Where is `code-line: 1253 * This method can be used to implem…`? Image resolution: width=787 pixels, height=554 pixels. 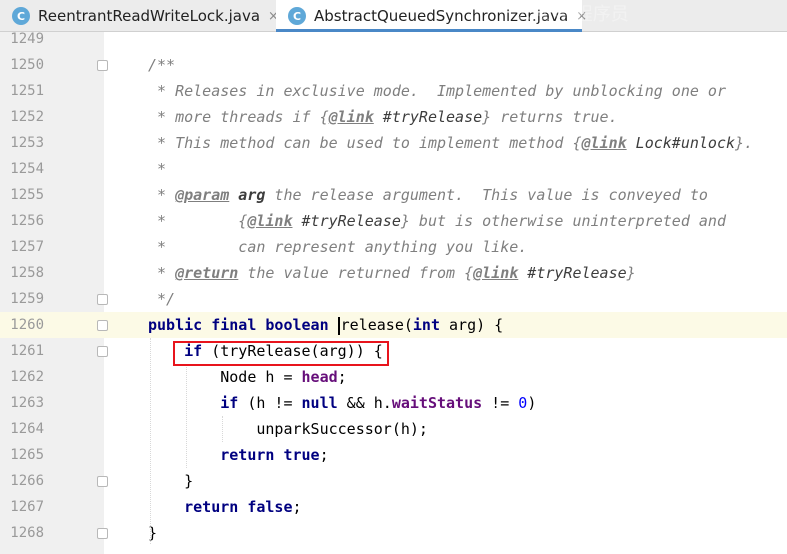
code-line: 1253 * This method can be used to implem… is located at coordinates (393, 143).